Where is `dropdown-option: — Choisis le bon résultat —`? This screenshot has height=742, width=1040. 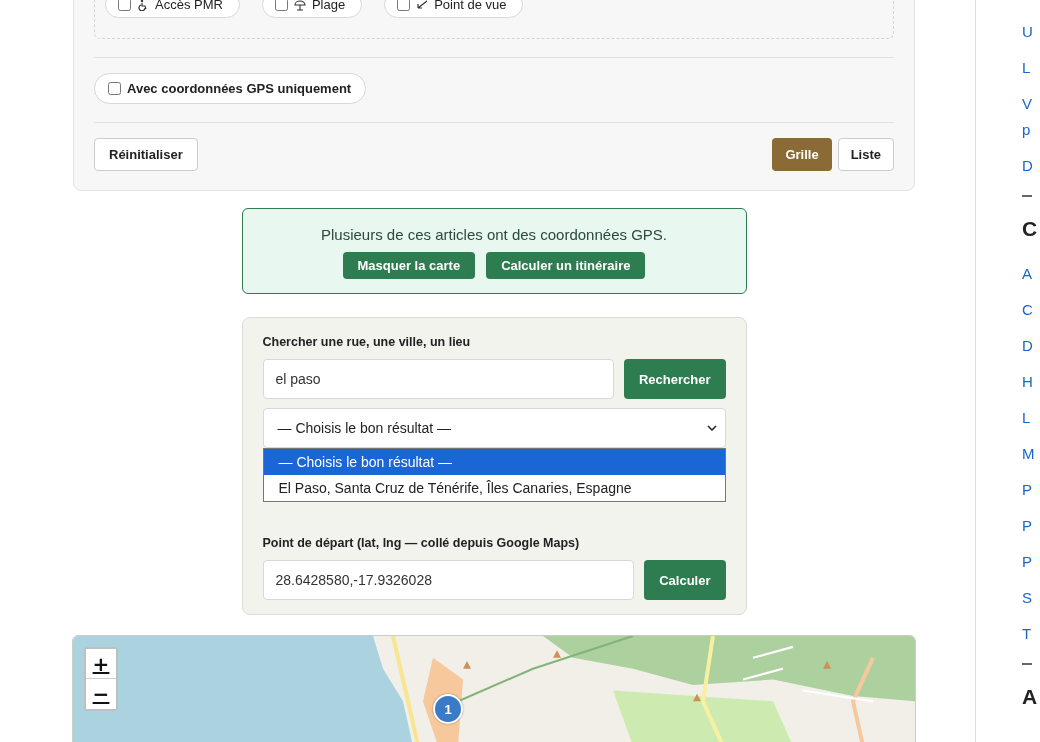
dropdown-option: — Choisis le bon résultat — is located at coordinates (494, 462).